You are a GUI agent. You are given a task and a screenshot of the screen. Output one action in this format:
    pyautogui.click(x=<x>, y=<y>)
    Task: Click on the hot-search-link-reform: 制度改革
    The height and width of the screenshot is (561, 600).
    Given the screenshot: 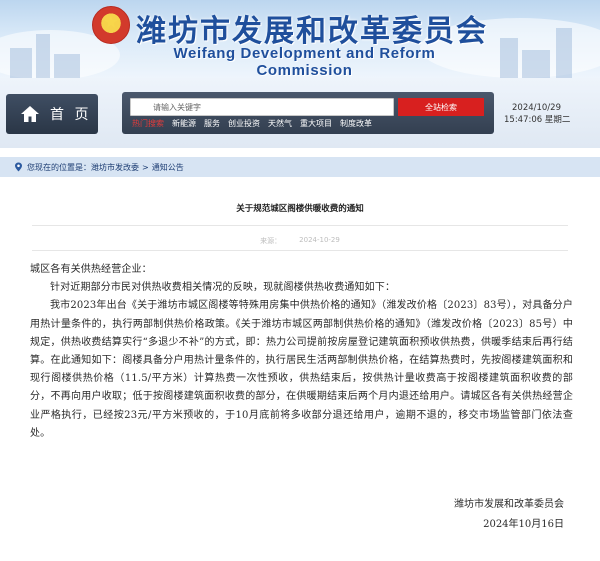 What is the action you would take?
    pyautogui.click(x=356, y=124)
    